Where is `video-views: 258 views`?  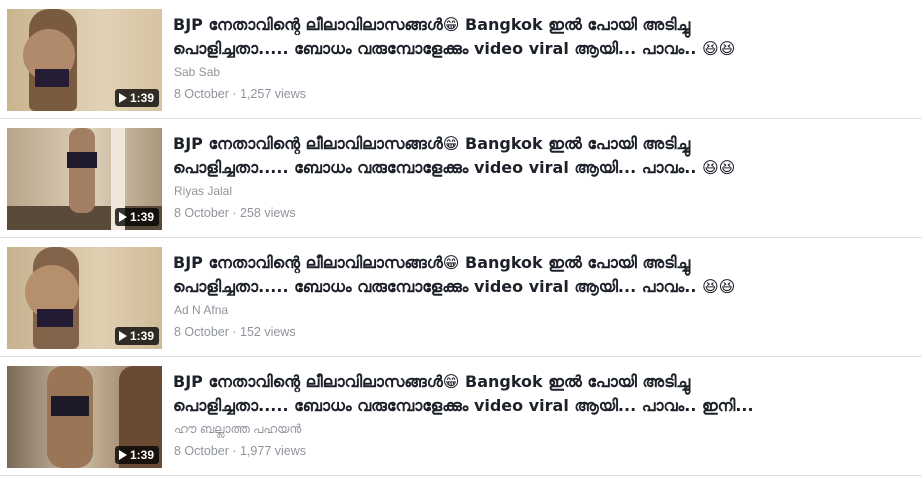
video-views: 258 views is located at coordinates (268, 213).